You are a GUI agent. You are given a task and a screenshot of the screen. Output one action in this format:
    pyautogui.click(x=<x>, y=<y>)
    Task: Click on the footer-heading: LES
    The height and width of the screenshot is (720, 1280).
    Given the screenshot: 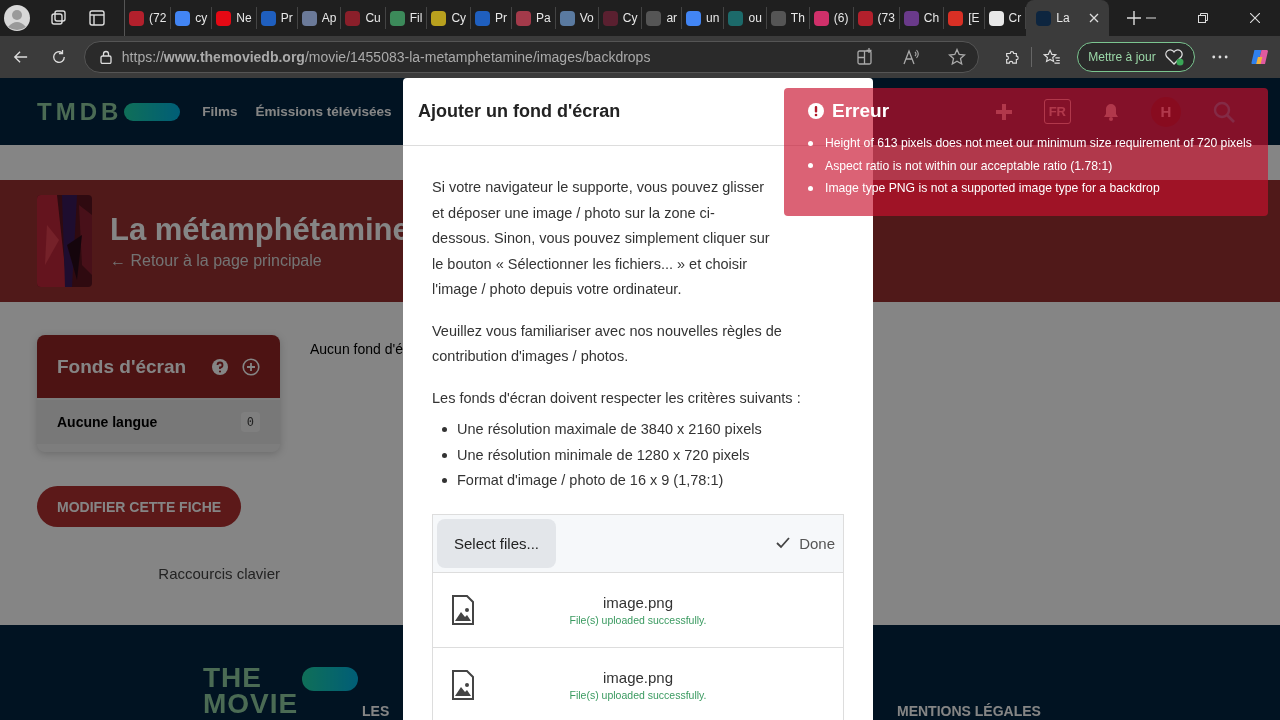 What is the action you would take?
    pyautogui.click(x=376, y=711)
    